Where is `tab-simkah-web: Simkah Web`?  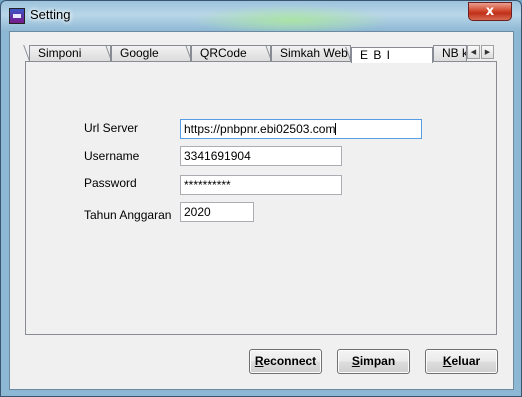 tab-simkah-web: Simkah Web is located at coordinates (311, 53).